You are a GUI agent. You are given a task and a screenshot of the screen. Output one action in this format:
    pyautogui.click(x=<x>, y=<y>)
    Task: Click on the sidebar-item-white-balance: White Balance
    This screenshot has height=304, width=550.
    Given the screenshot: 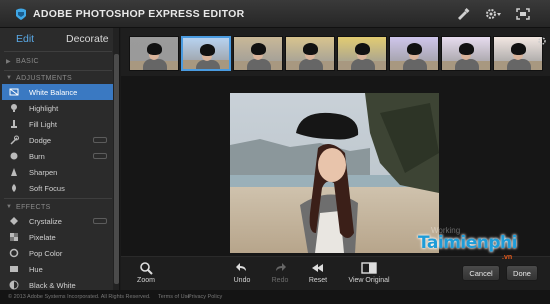 What is the action you would take?
    pyautogui.click(x=57, y=92)
    